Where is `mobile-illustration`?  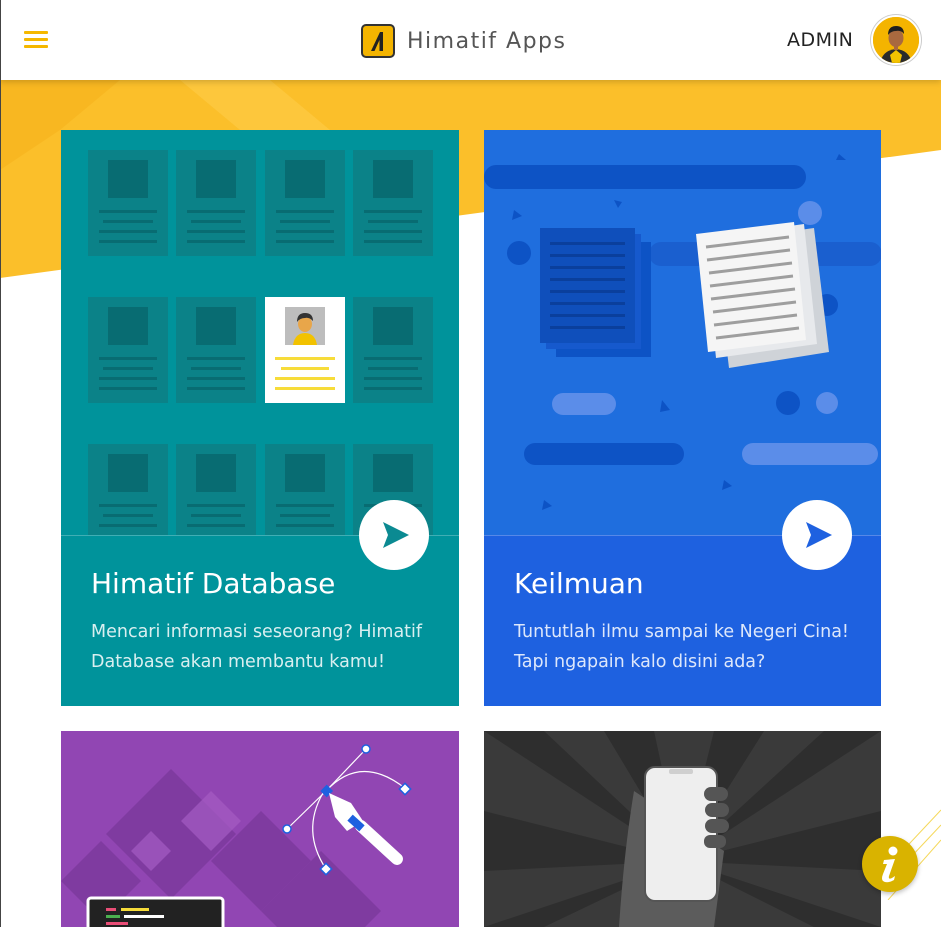 mobile-illustration is located at coordinates (682, 829).